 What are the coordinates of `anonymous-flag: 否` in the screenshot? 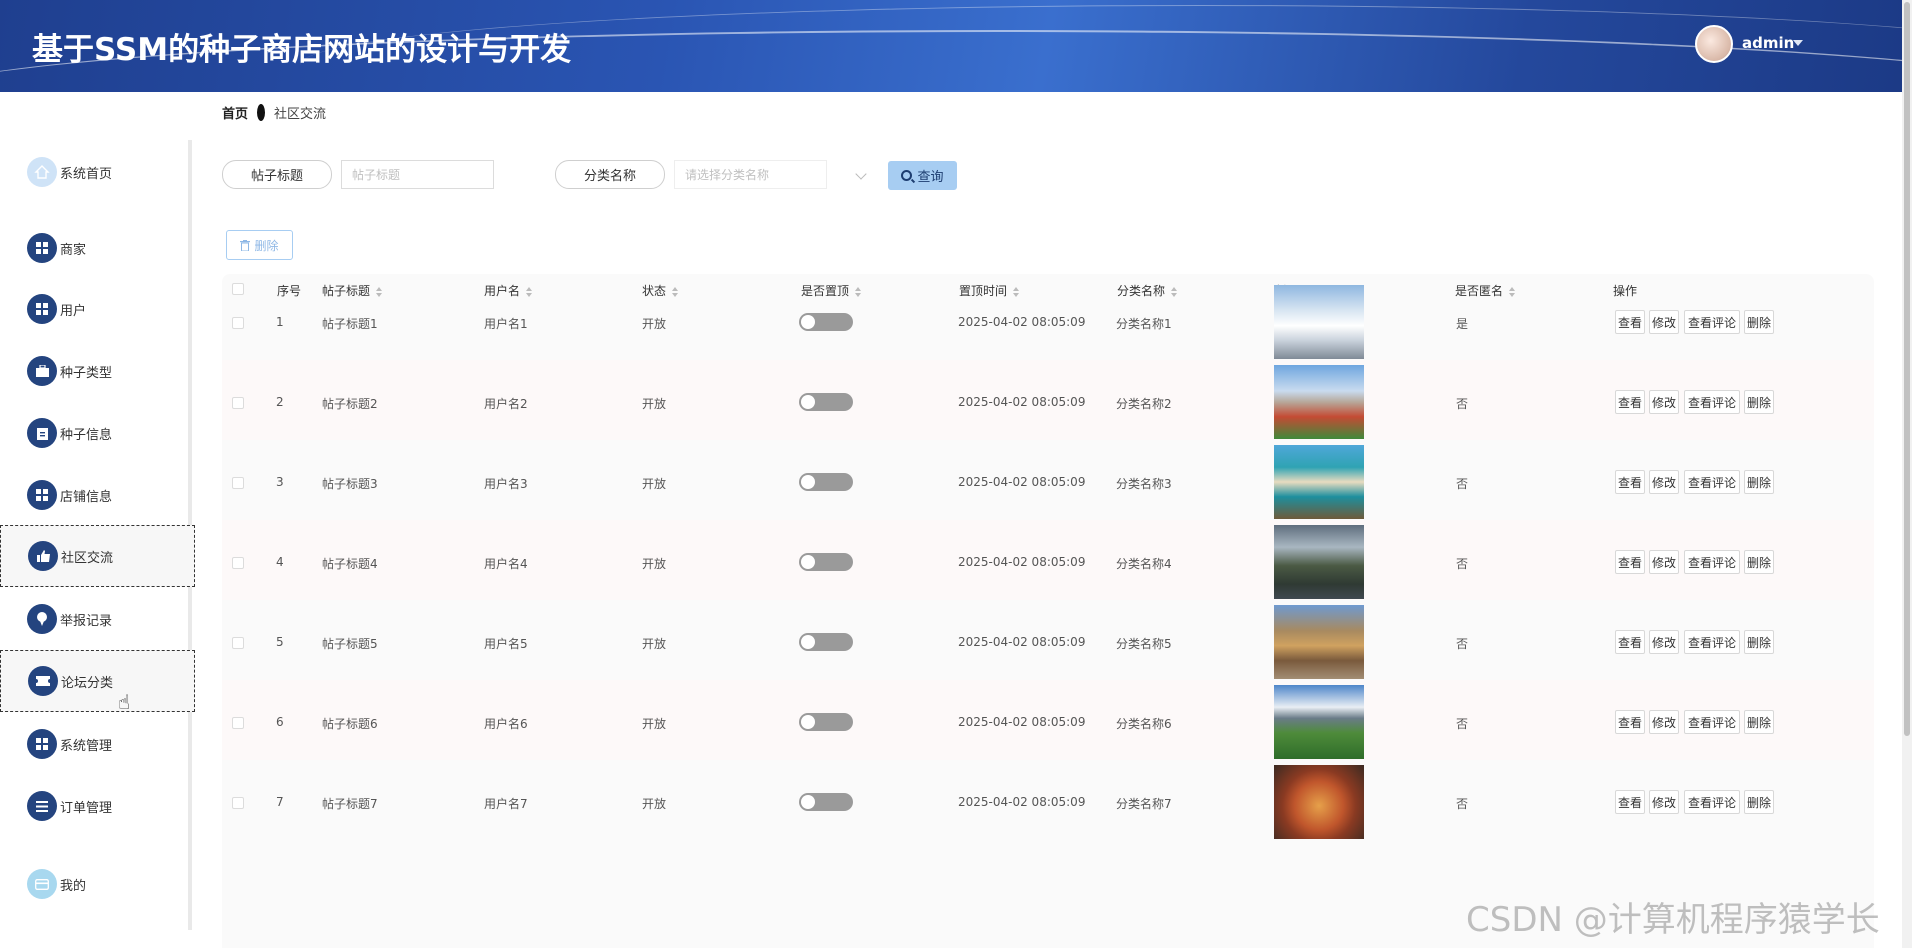 It's located at (1462, 804).